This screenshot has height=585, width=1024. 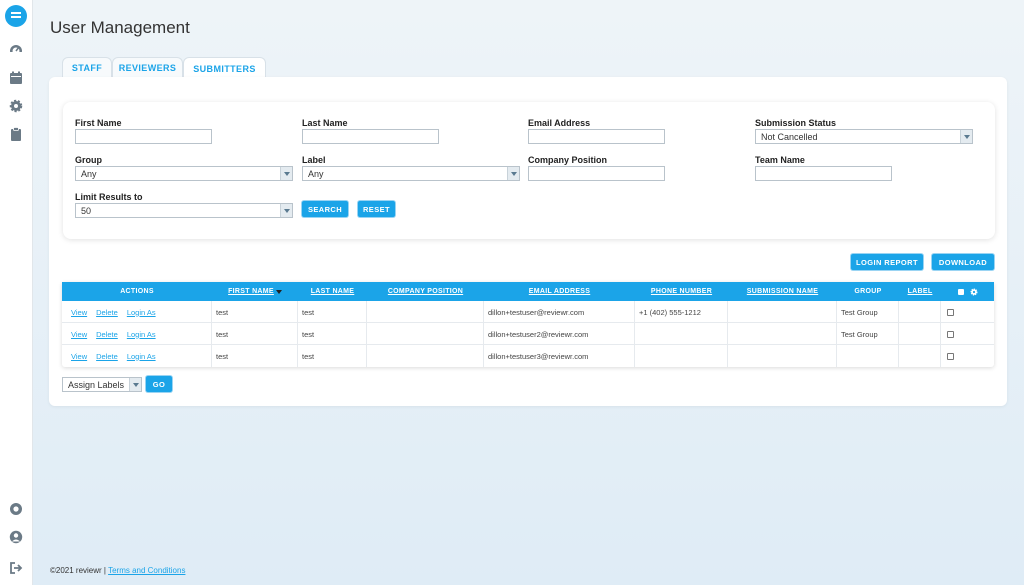 What do you see at coordinates (868, 356) in the screenshot?
I see `cell-group` at bounding box center [868, 356].